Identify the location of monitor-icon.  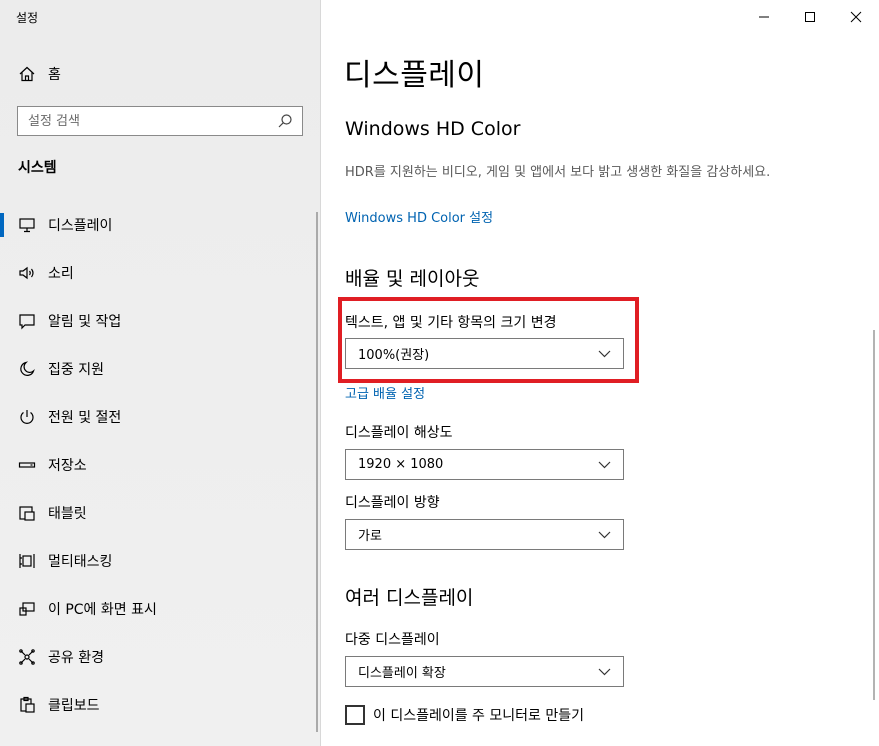
(27, 225).